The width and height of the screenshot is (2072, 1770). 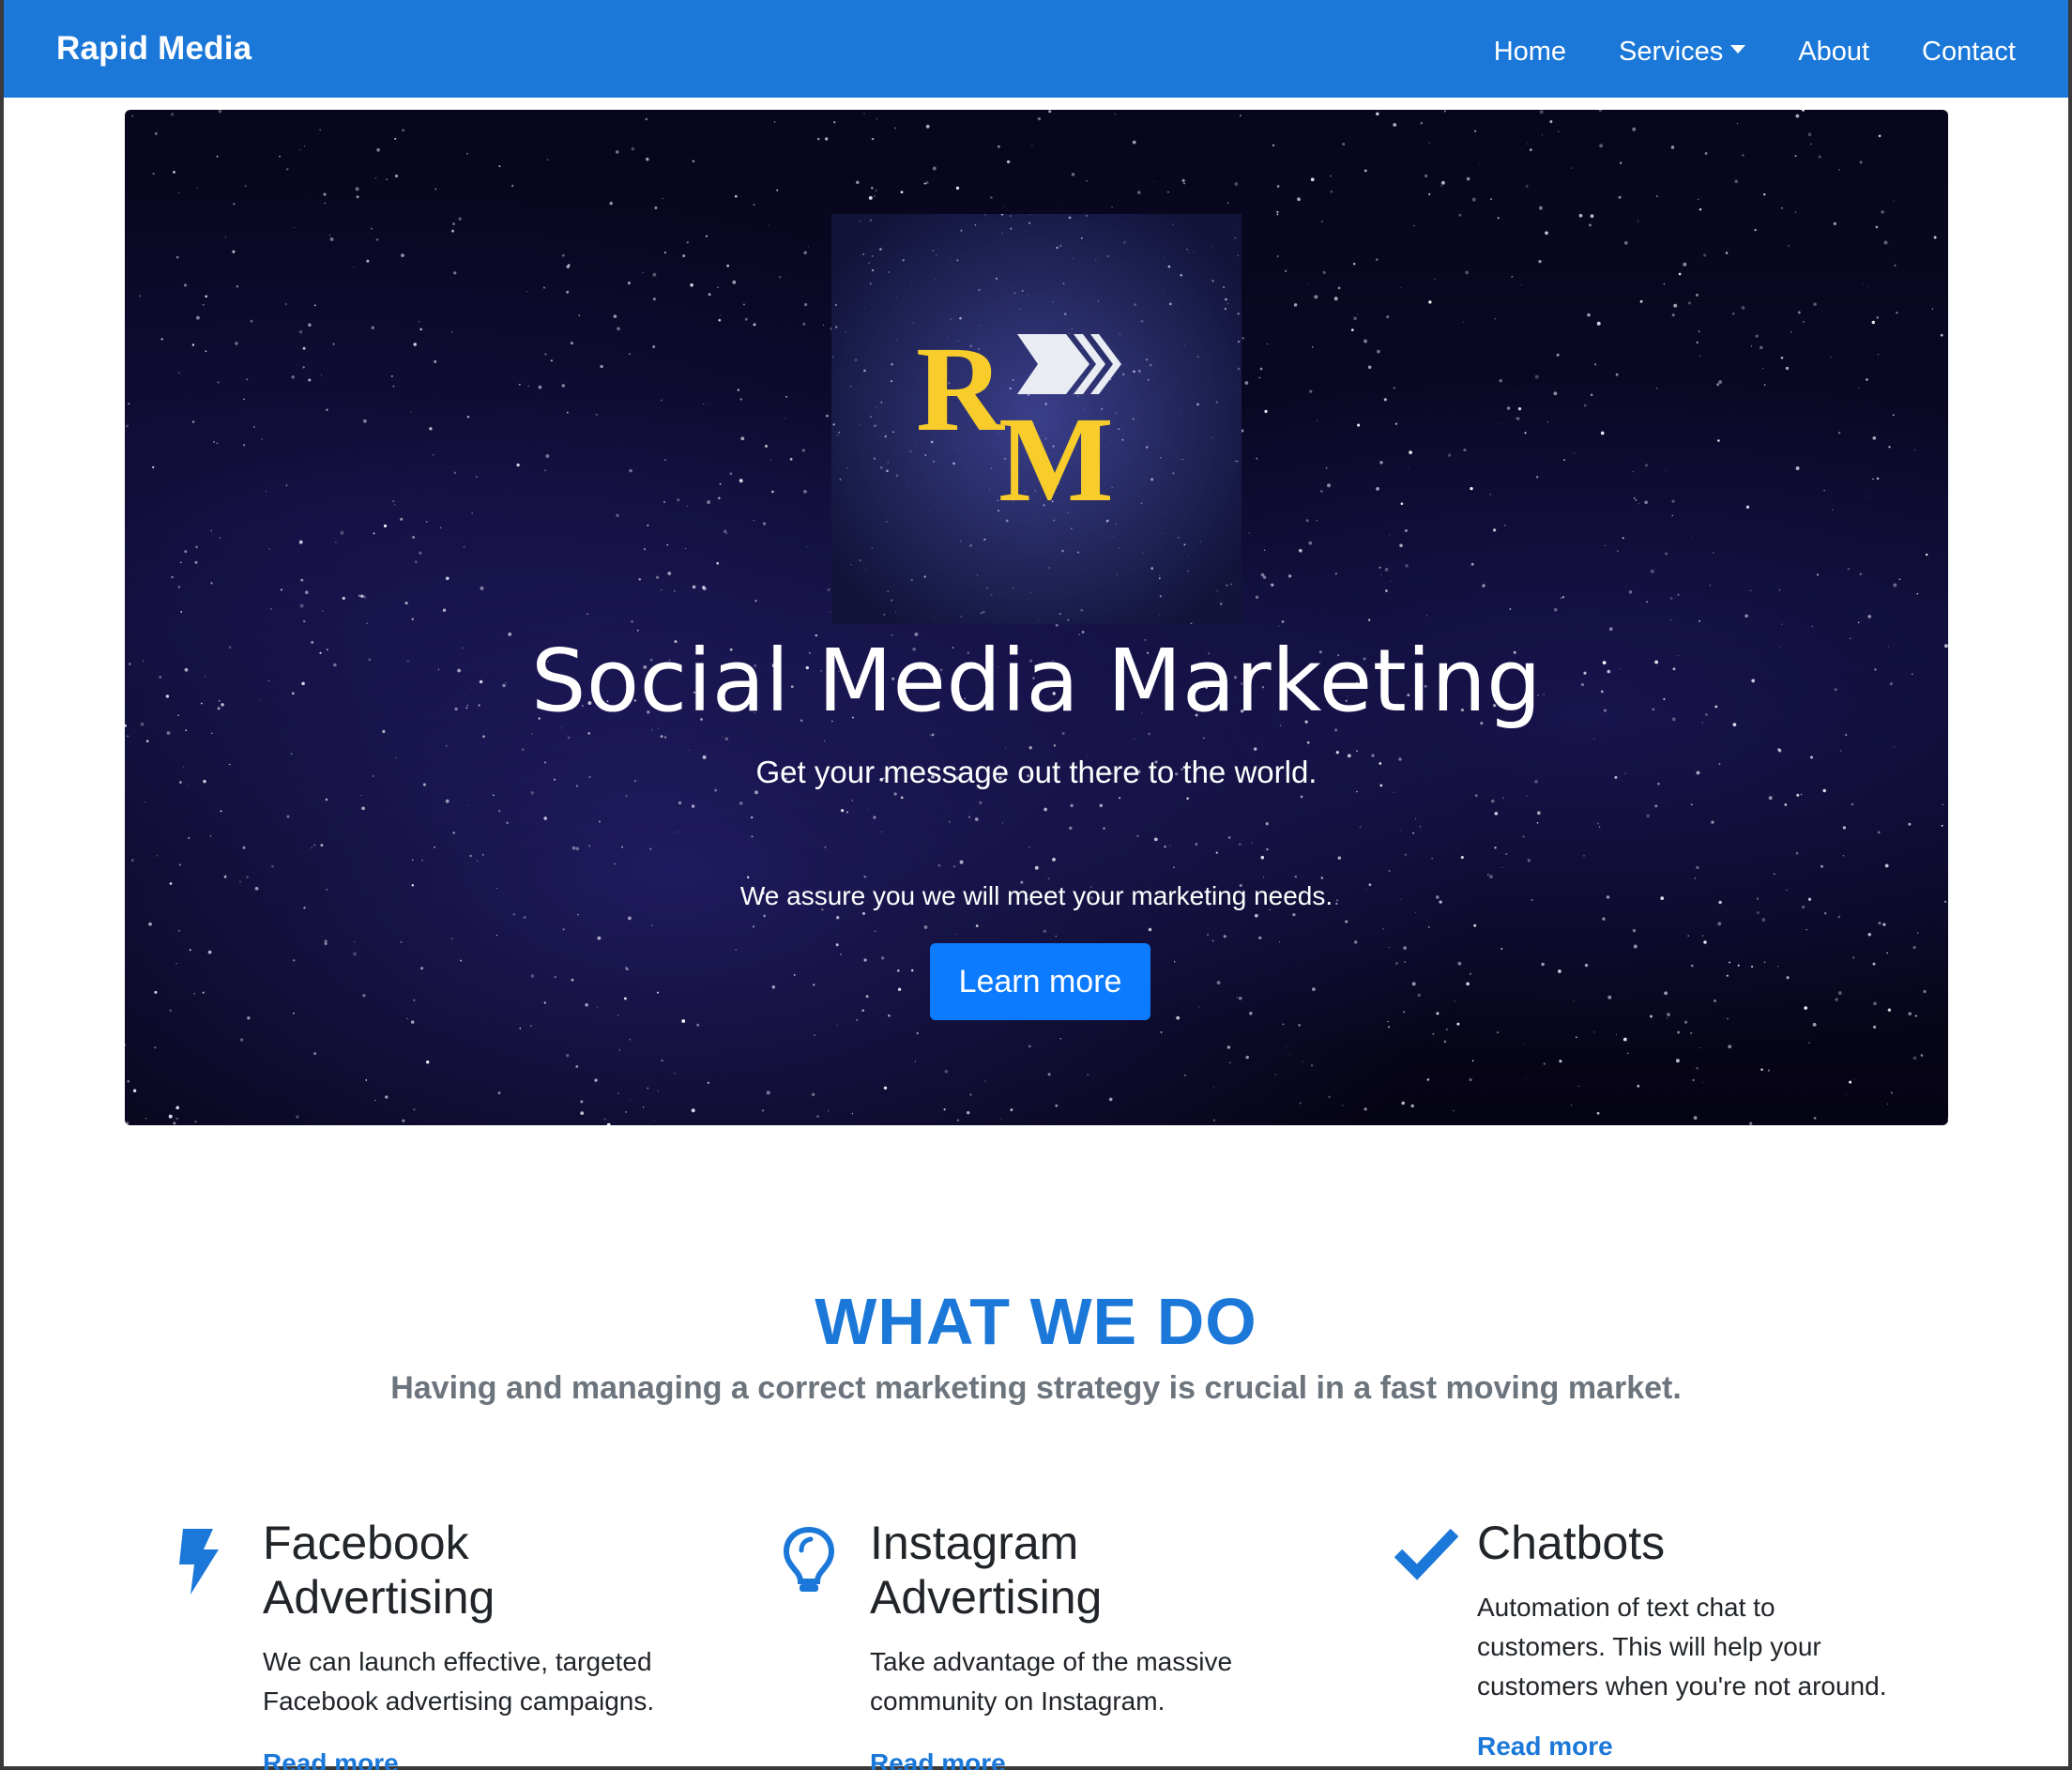 I want to click on hero-subtitle: Get your message out there to the world., so click(x=1037, y=772).